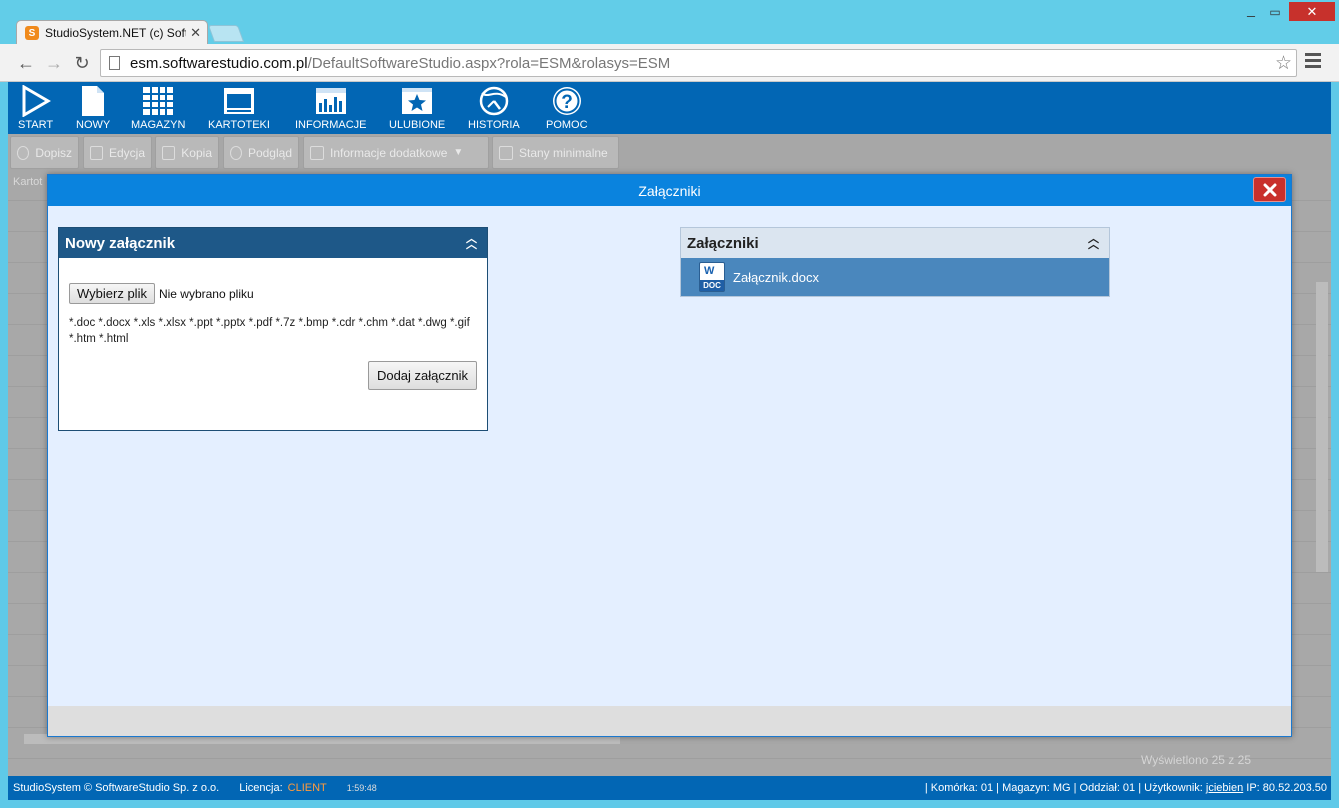 The width and height of the screenshot is (1339, 808). What do you see at coordinates (114, 63) in the screenshot?
I see `page-icon` at bounding box center [114, 63].